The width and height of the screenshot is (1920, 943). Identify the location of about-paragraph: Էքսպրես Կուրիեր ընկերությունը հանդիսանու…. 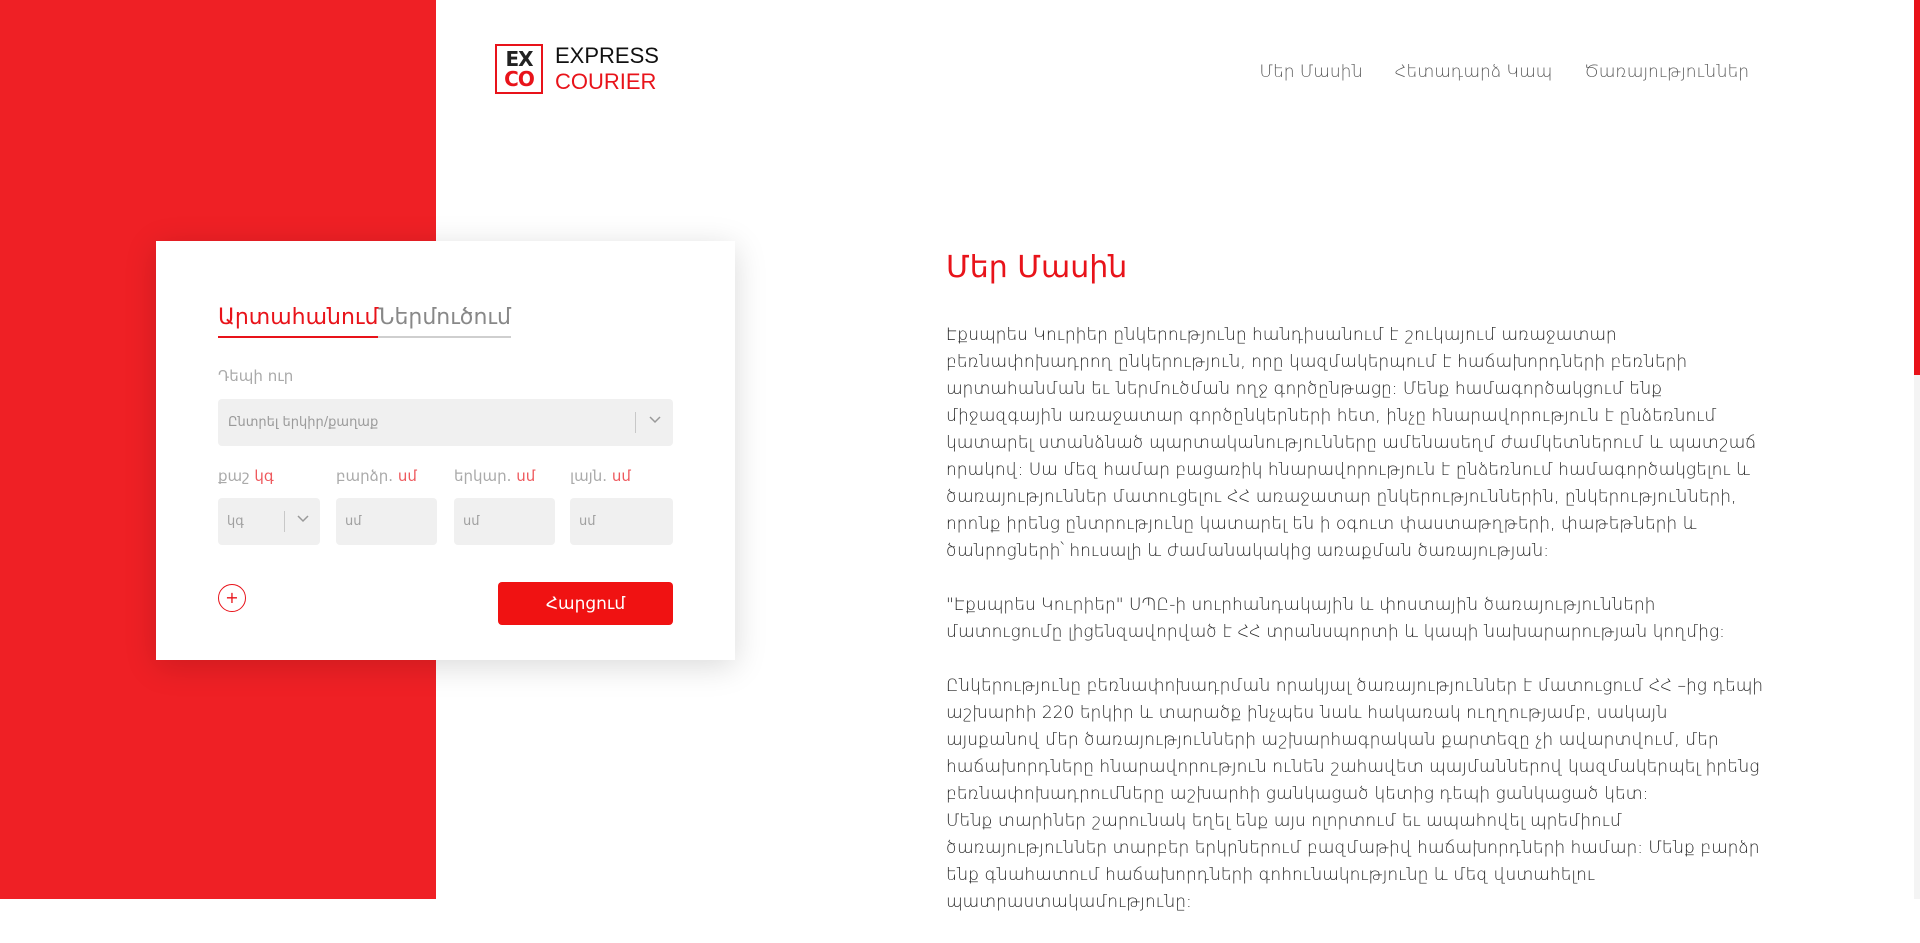
(1351, 443).